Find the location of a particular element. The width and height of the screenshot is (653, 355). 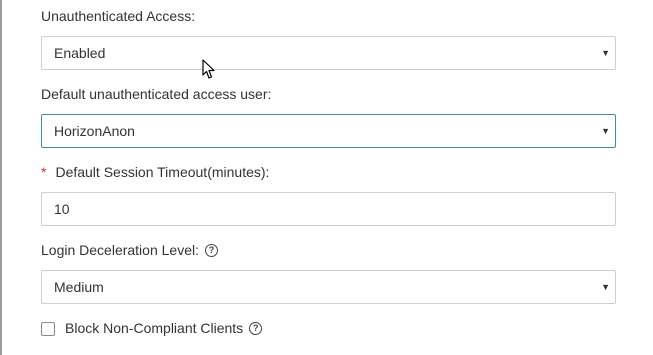

default-user-value: HorizonAnon is located at coordinates (94, 131).